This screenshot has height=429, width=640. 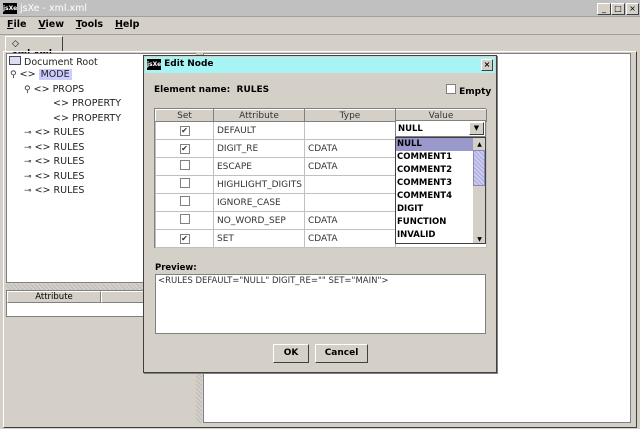 What do you see at coordinates (479, 239) in the screenshot?
I see `scroll-down-icon: ▼` at bounding box center [479, 239].